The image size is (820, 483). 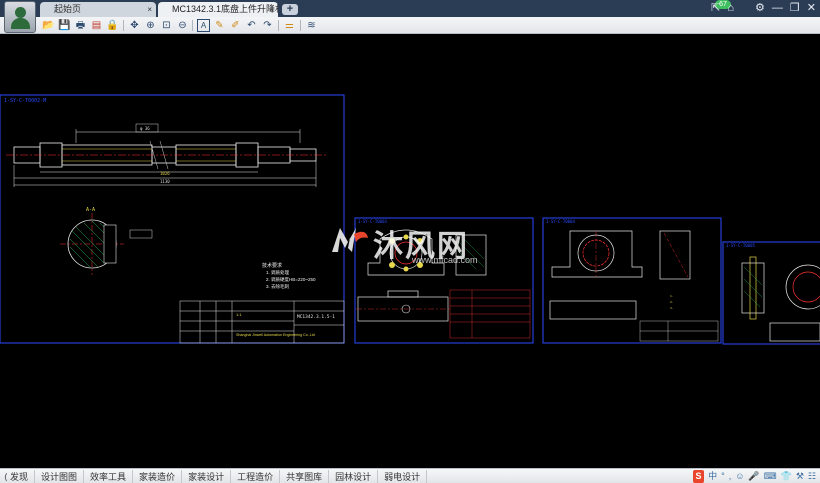 What do you see at coordinates (311, 25) in the screenshot?
I see `layer-icon: ≋` at bounding box center [311, 25].